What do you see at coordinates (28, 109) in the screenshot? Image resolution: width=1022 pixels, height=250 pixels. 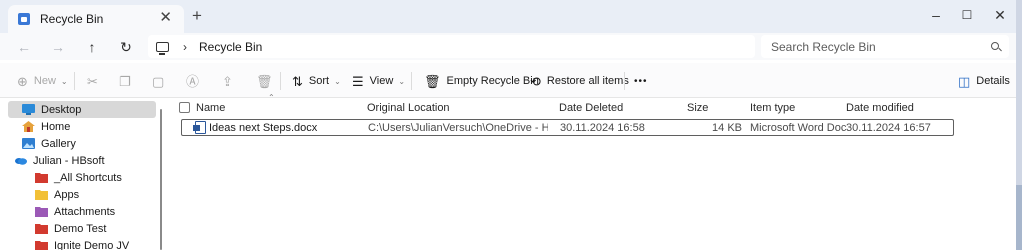 I see `desktop-icon` at bounding box center [28, 109].